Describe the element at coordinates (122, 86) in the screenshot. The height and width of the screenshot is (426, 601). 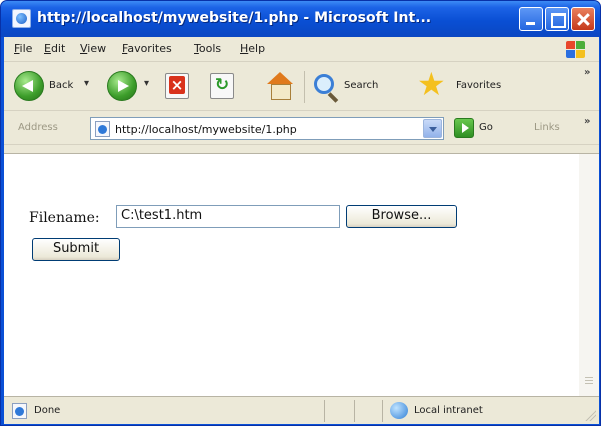
I see `forward-icon` at that location.